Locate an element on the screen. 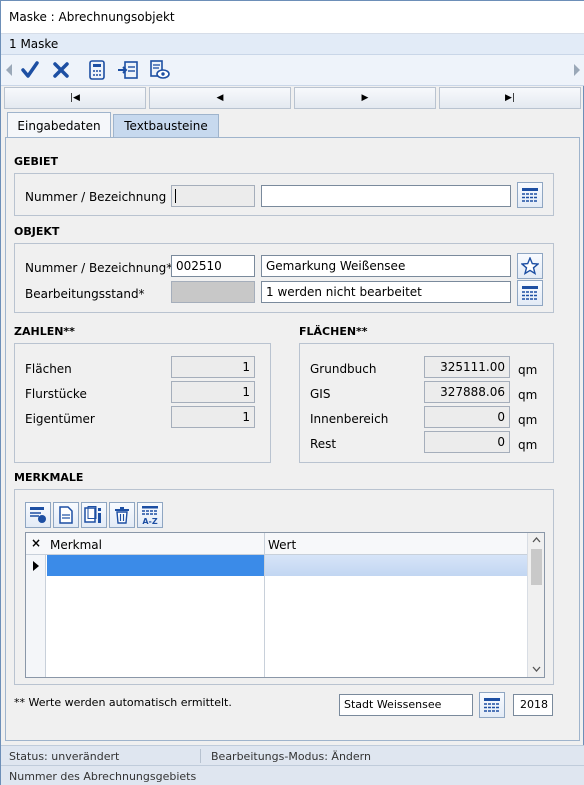 Image resolution: width=584 pixels, height=785 pixels. flaechen-rest-unit: qm is located at coordinates (528, 445).